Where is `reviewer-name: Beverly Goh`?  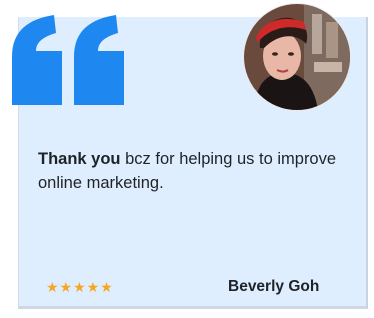 reviewer-name: Beverly Goh is located at coordinates (274, 286).